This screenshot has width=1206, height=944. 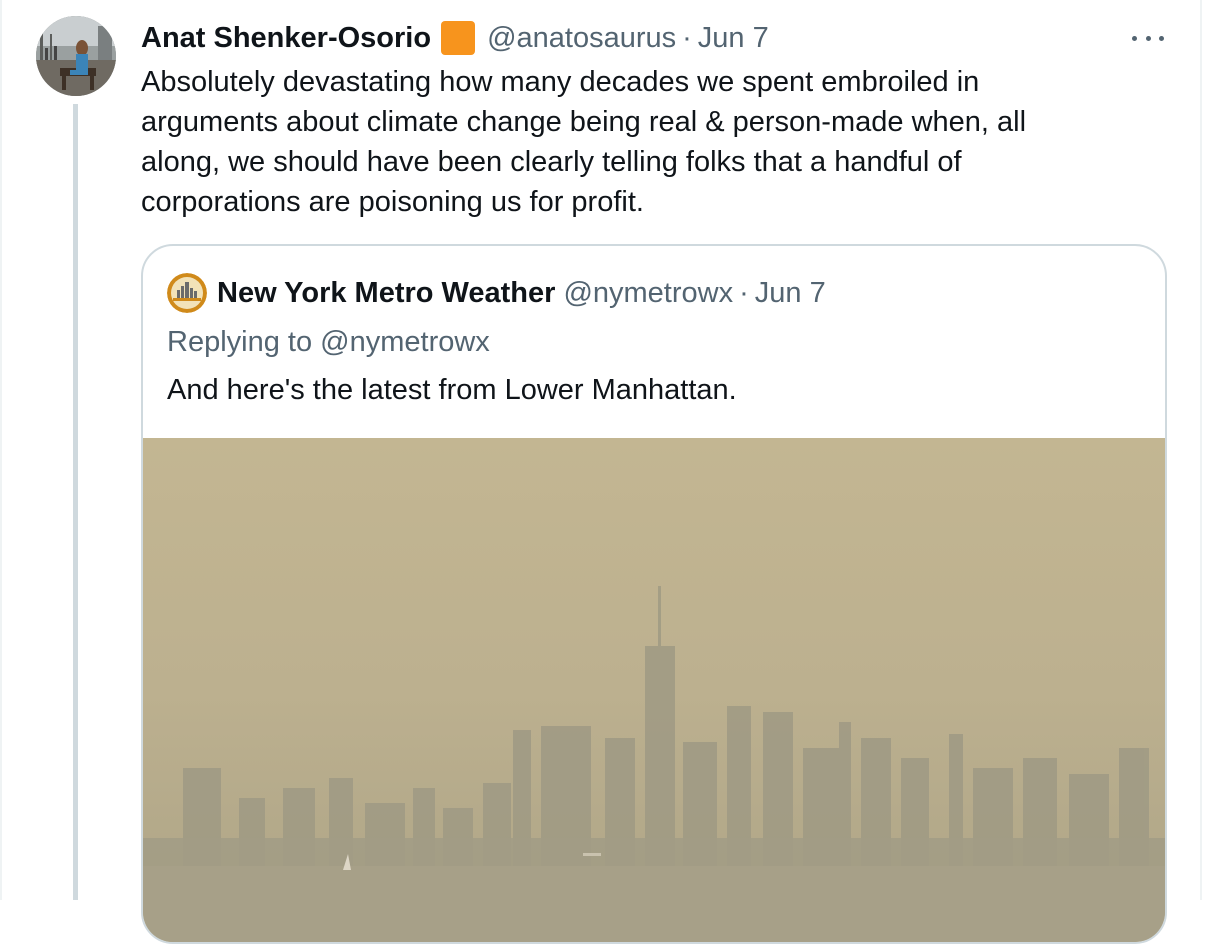 What do you see at coordinates (733, 38) in the screenshot?
I see `tweet-date: Jun 7` at bounding box center [733, 38].